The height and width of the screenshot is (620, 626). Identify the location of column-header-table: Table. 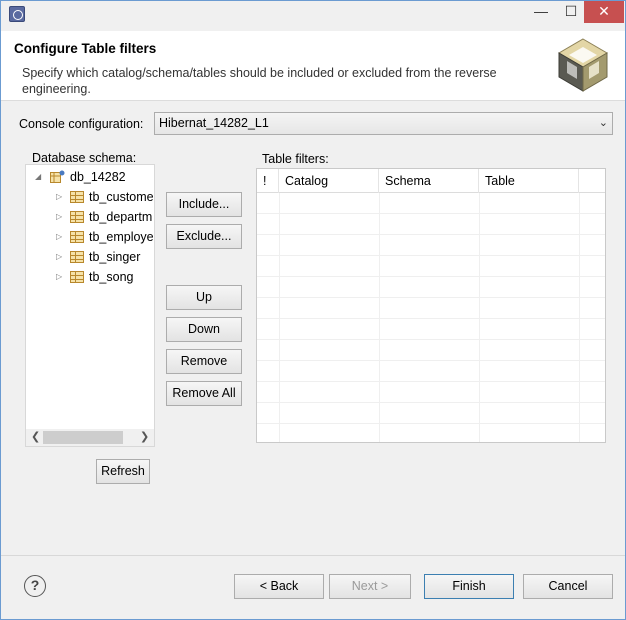
(529, 181).